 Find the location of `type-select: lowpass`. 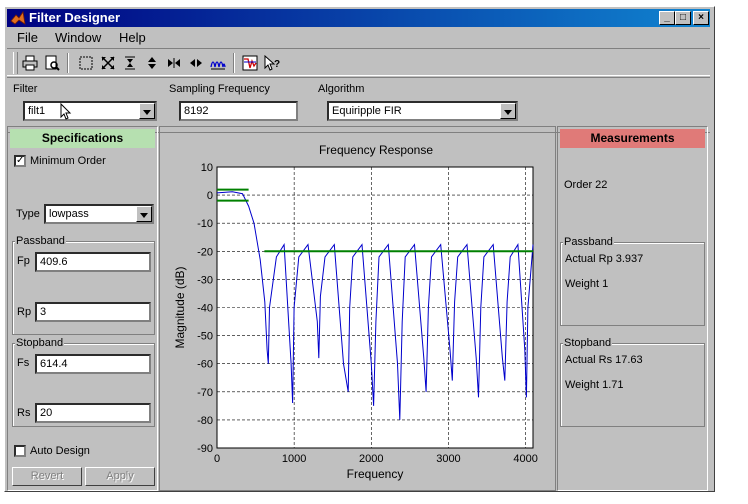

type-select: lowpass is located at coordinates (99, 214).